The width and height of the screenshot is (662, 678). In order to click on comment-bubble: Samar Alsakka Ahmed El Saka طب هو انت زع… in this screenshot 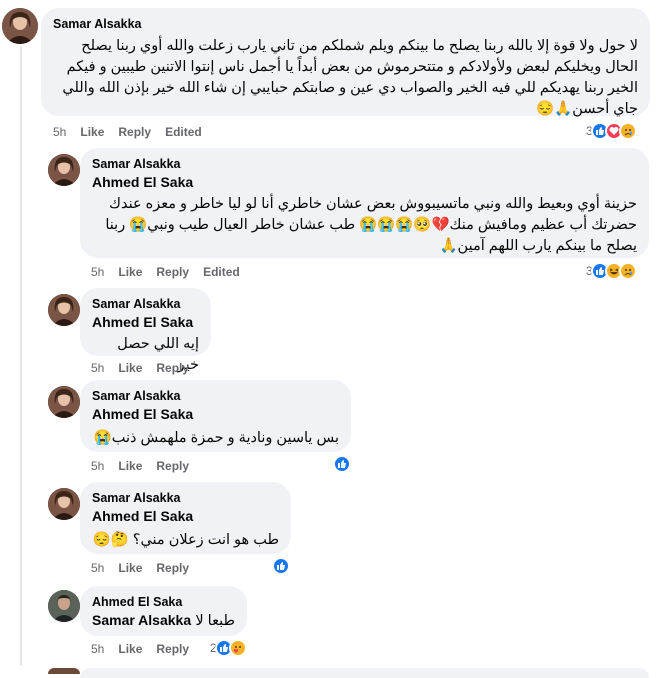, I will do `click(185, 518)`.